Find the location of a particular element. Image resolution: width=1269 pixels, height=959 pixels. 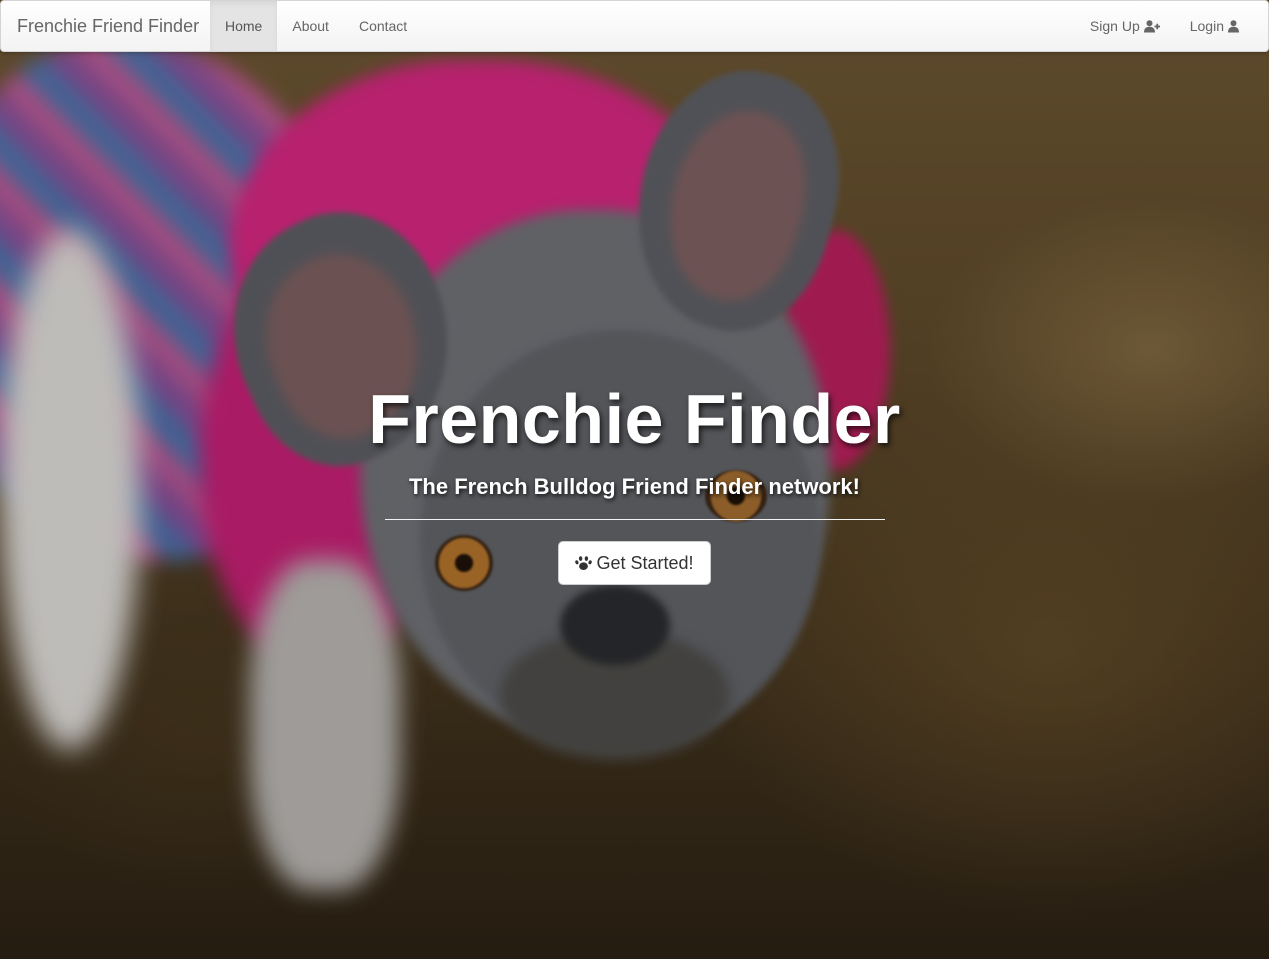

paw-icon is located at coordinates (584, 563).